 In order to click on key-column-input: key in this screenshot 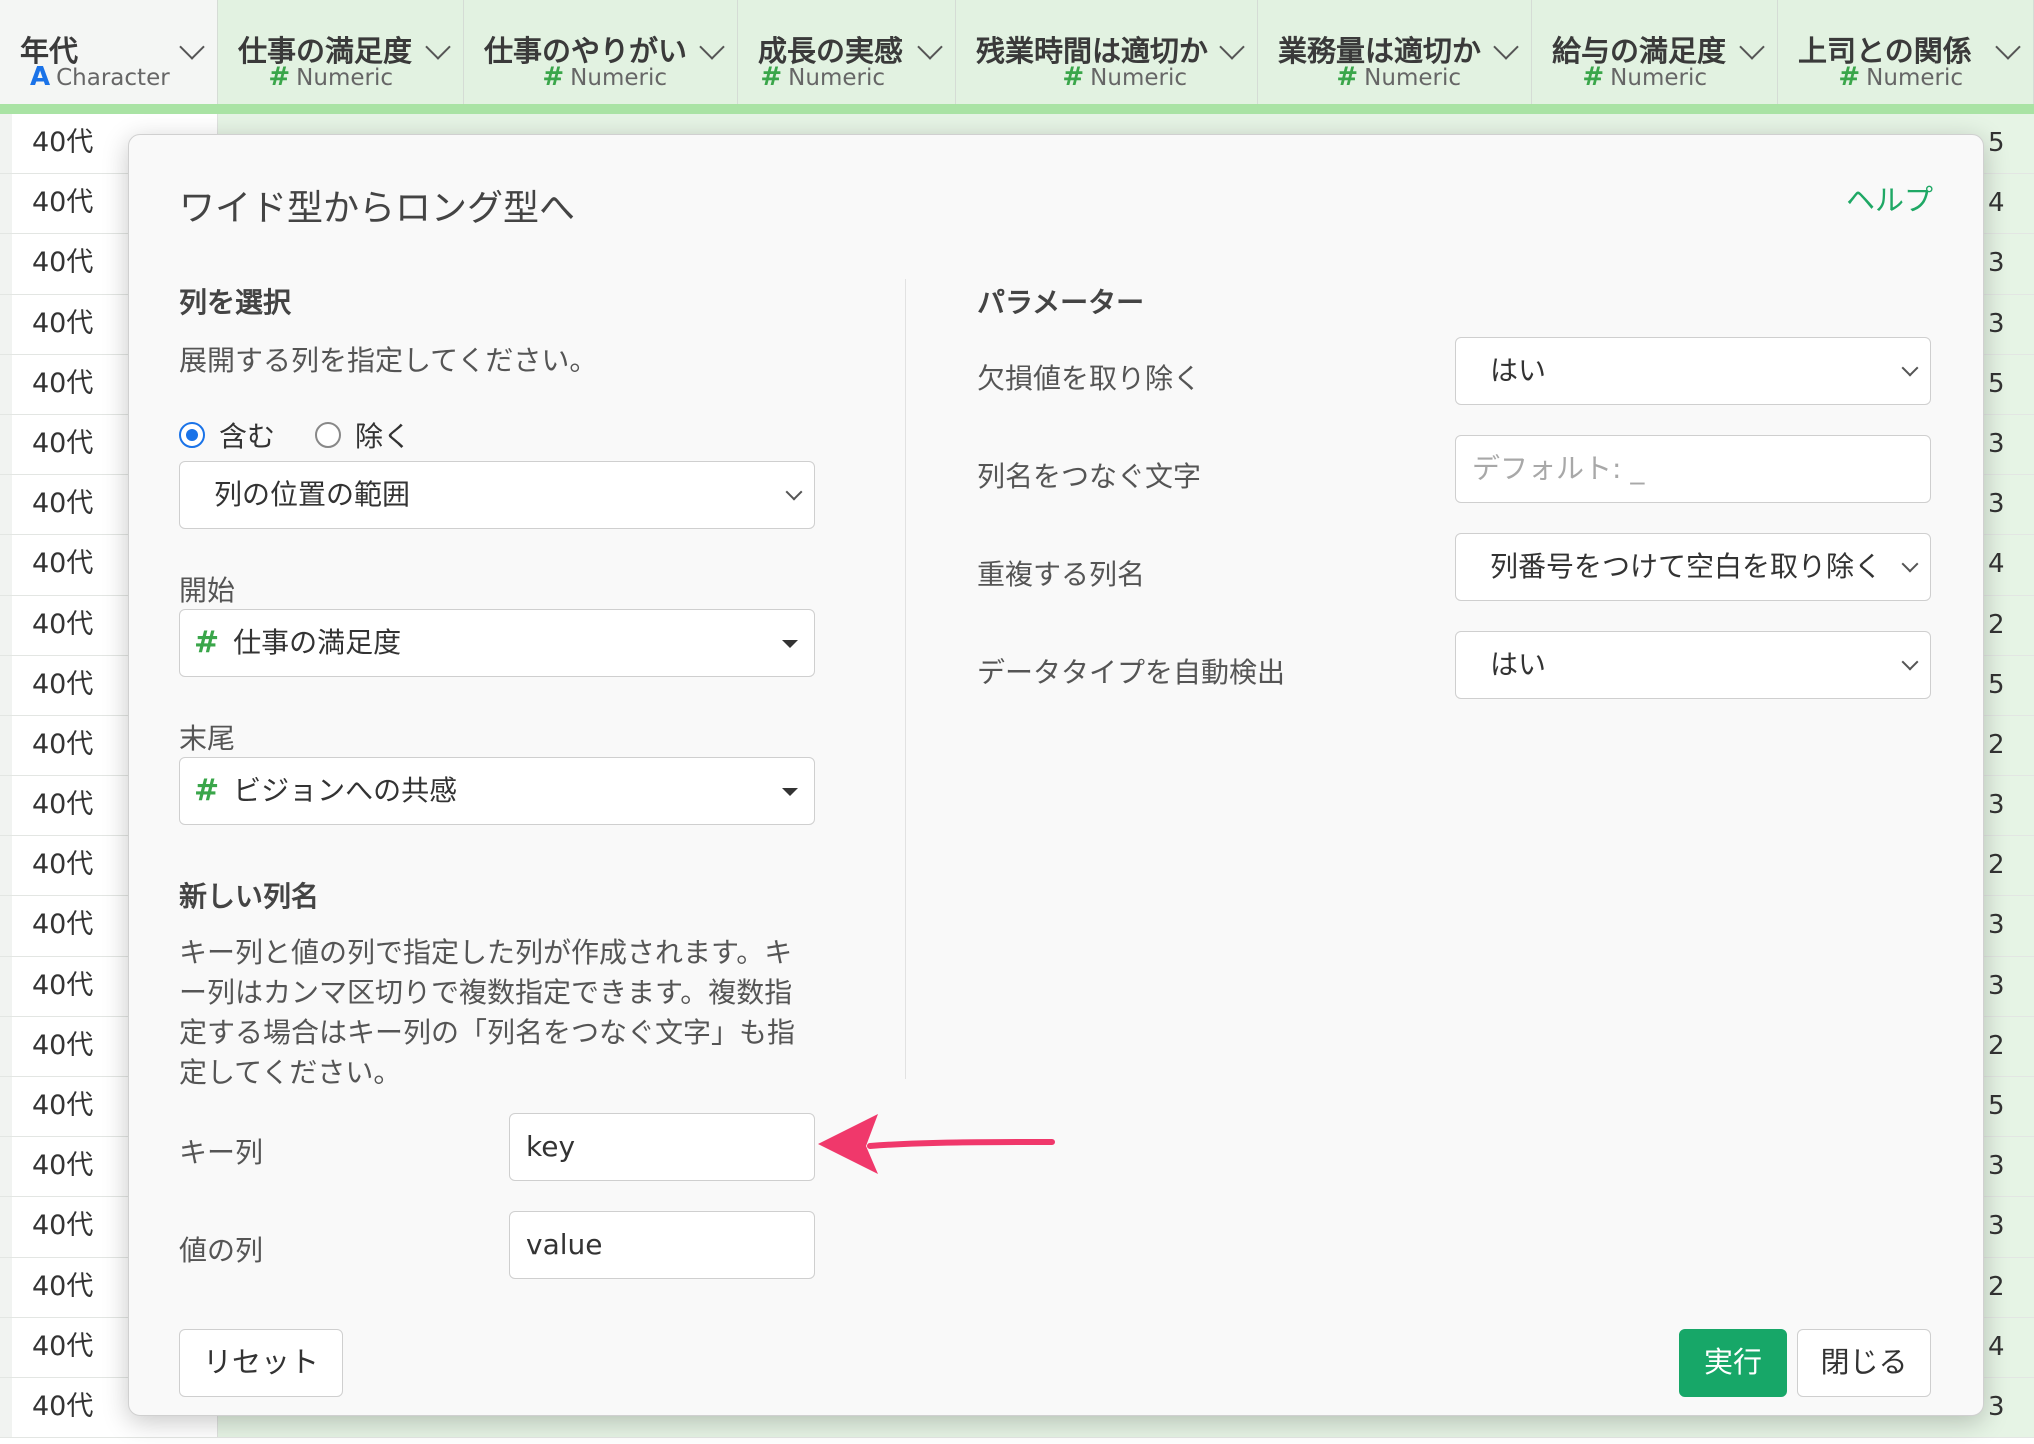, I will do `click(662, 1147)`.